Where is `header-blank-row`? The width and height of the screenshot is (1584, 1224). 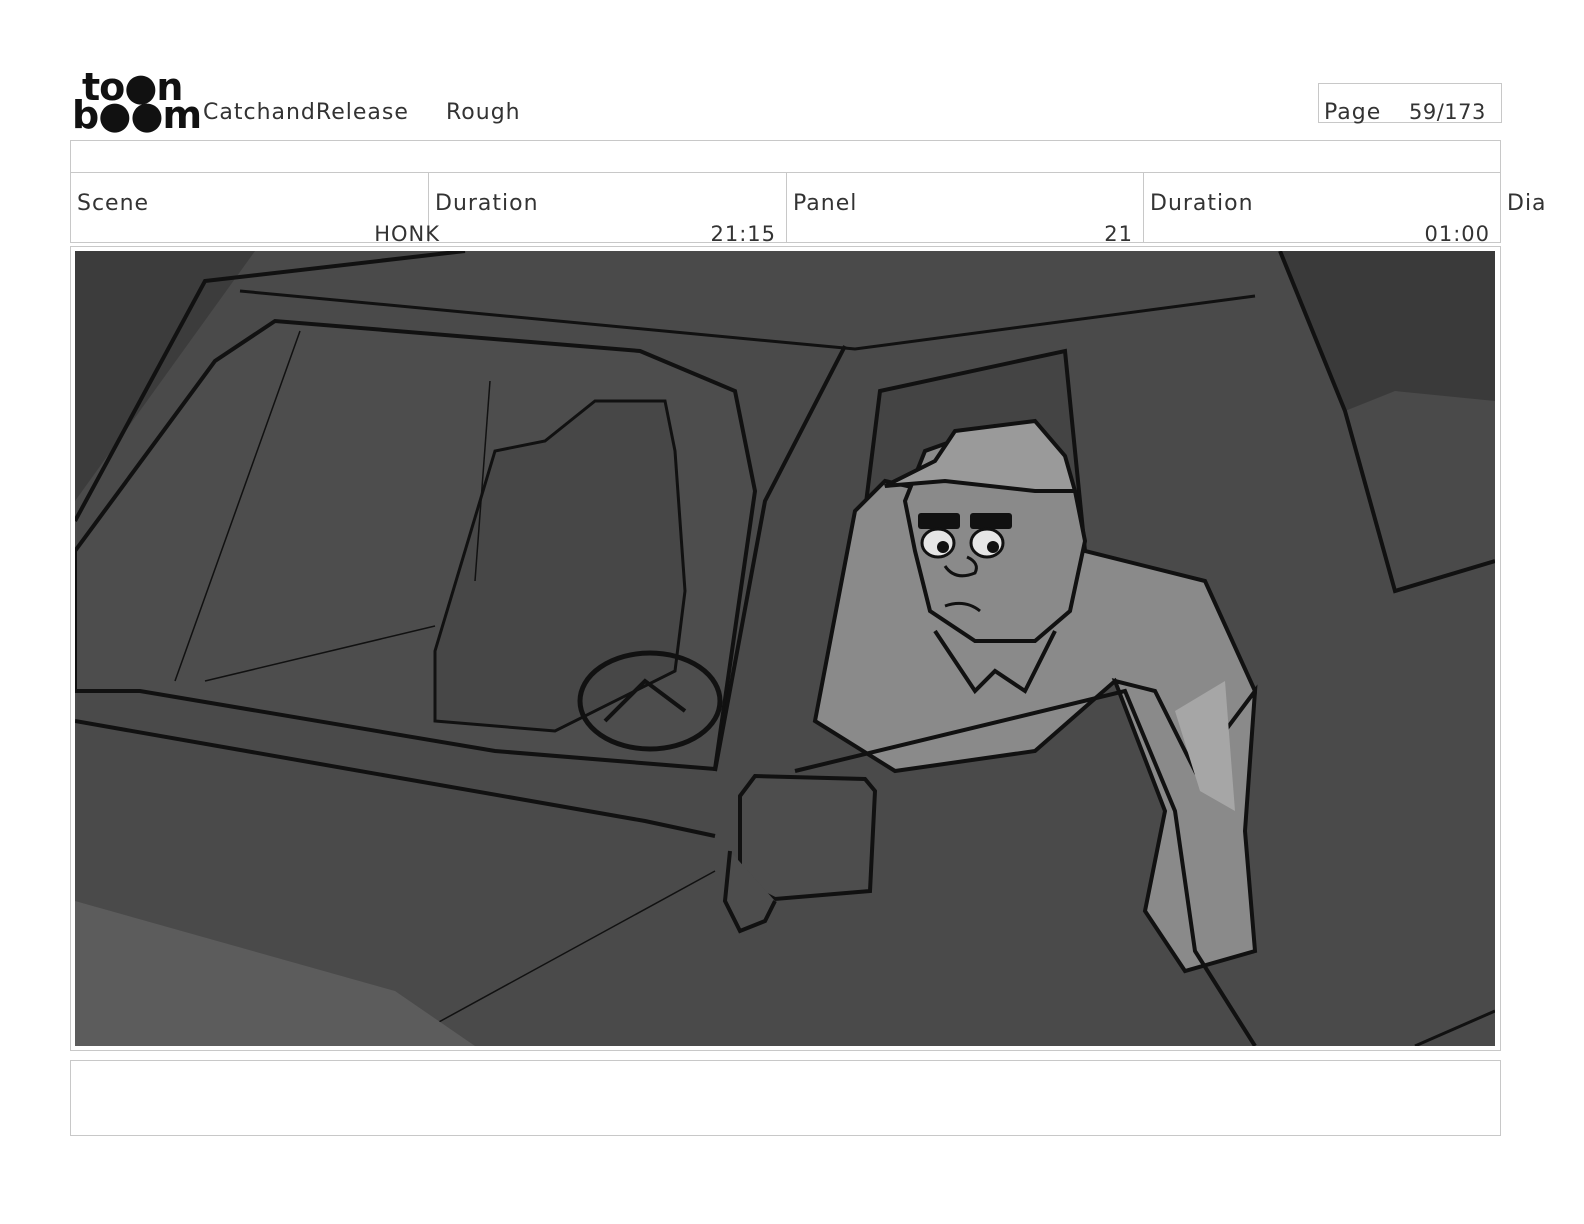 header-blank-row is located at coordinates (785, 156).